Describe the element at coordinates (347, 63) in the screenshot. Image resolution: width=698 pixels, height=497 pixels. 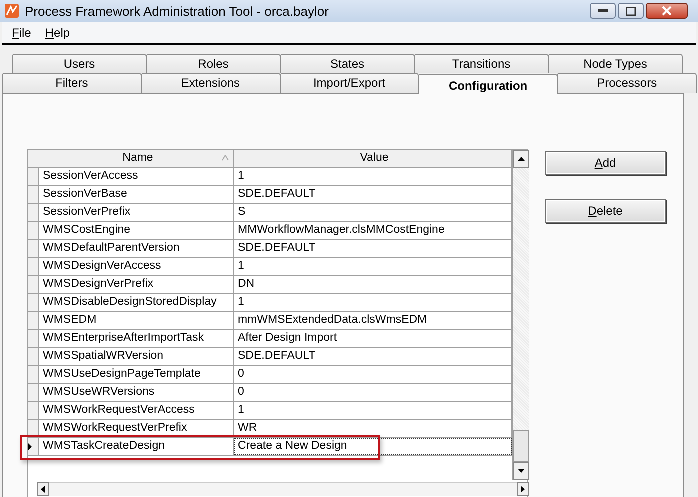
I see `tab: States` at that location.